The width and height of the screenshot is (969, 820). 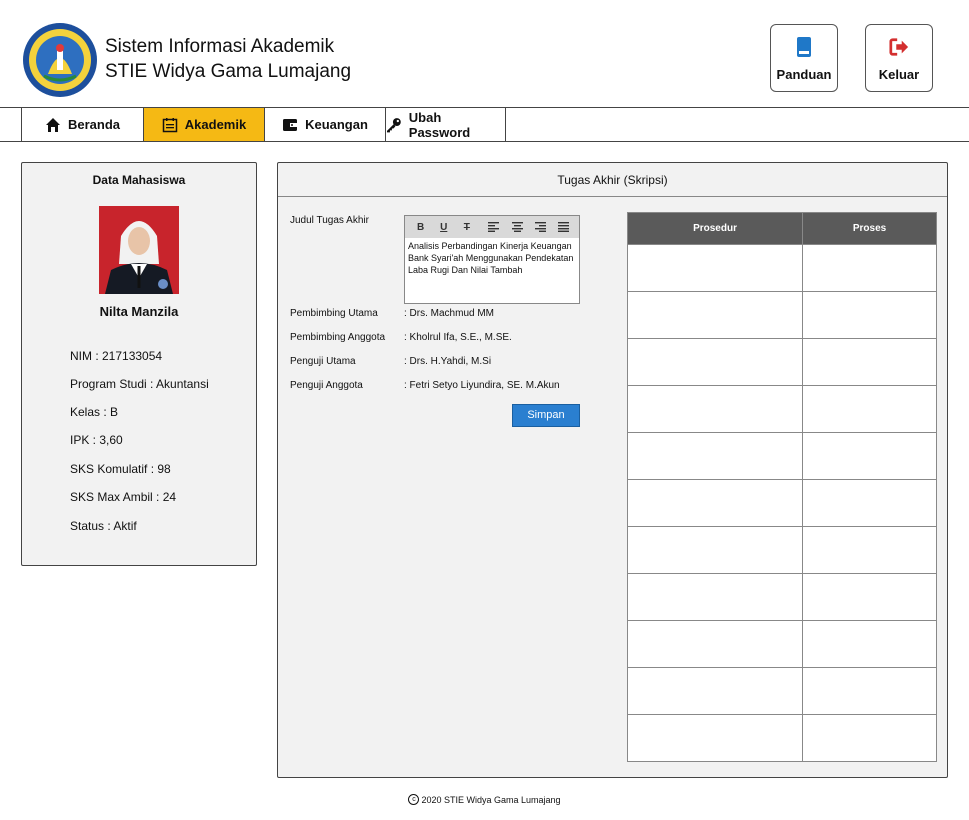 What do you see at coordinates (329, 220) in the screenshot?
I see `judul-label: Judul Tugas Akhir` at bounding box center [329, 220].